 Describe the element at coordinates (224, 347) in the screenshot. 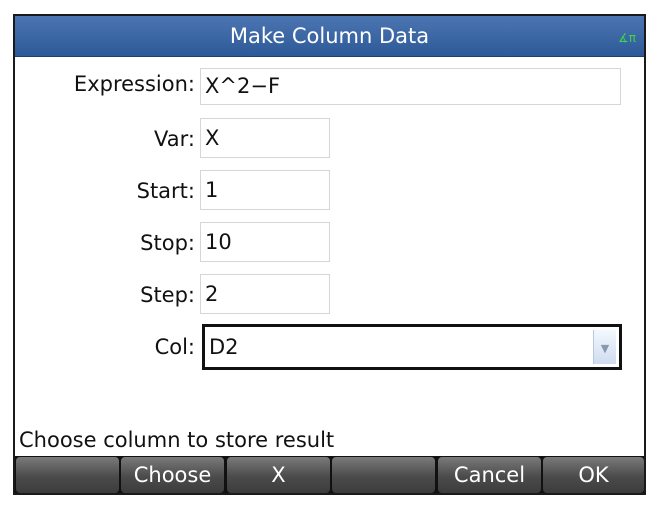

I see `col-value: D2` at that location.